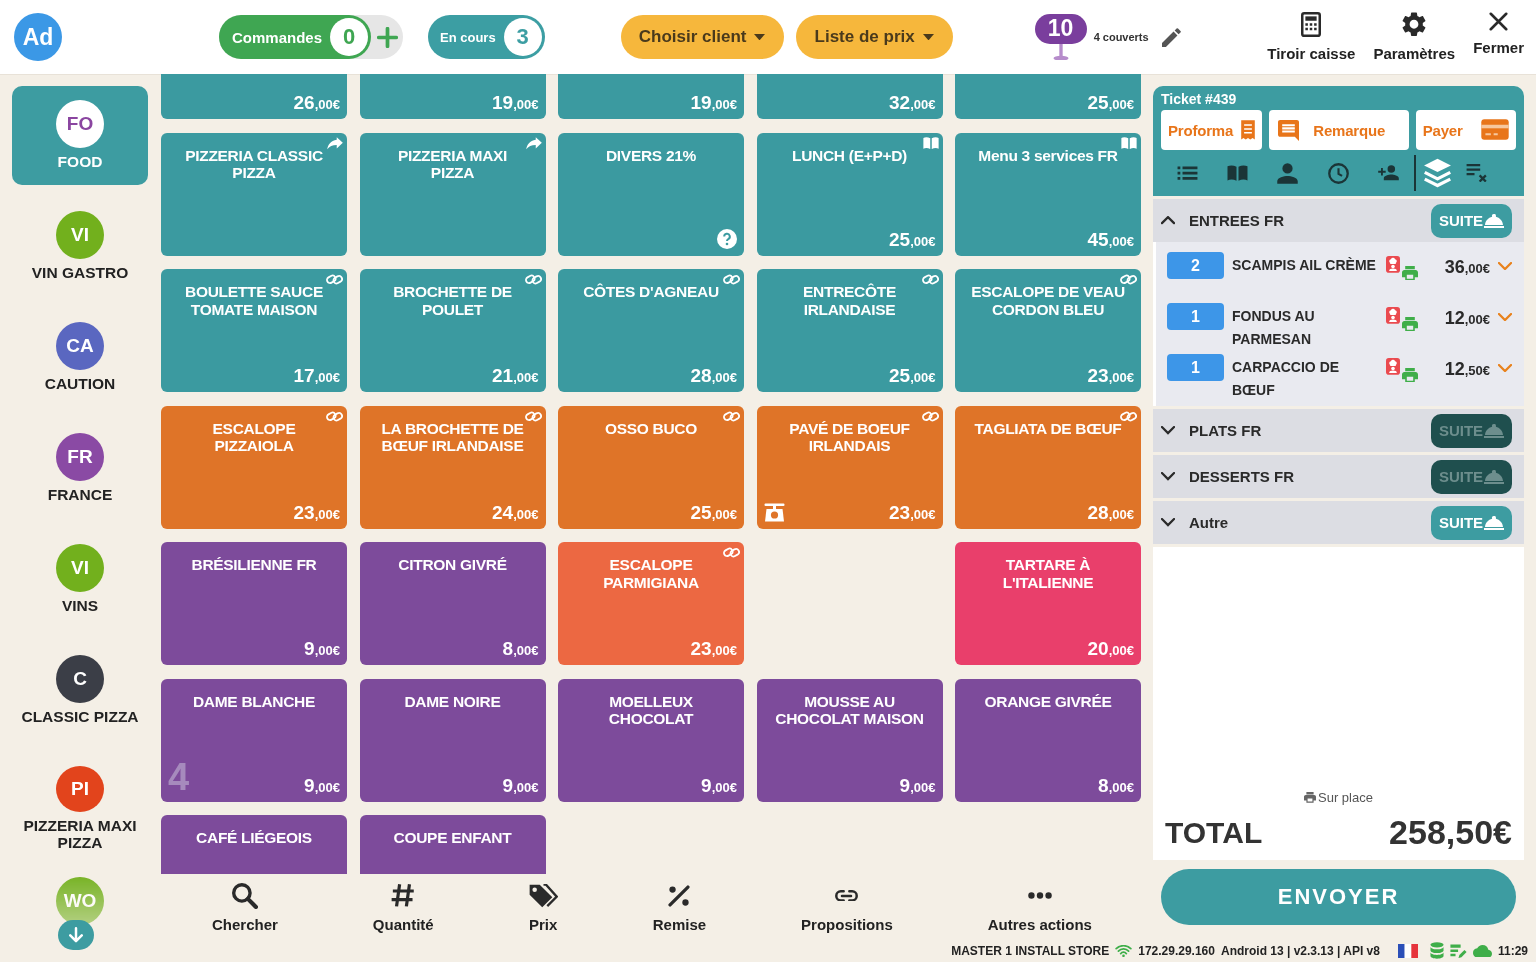 The width and height of the screenshot is (1536, 962). What do you see at coordinates (874, 37) in the screenshot?
I see `price-list-button: Liste de prix` at bounding box center [874, 37].